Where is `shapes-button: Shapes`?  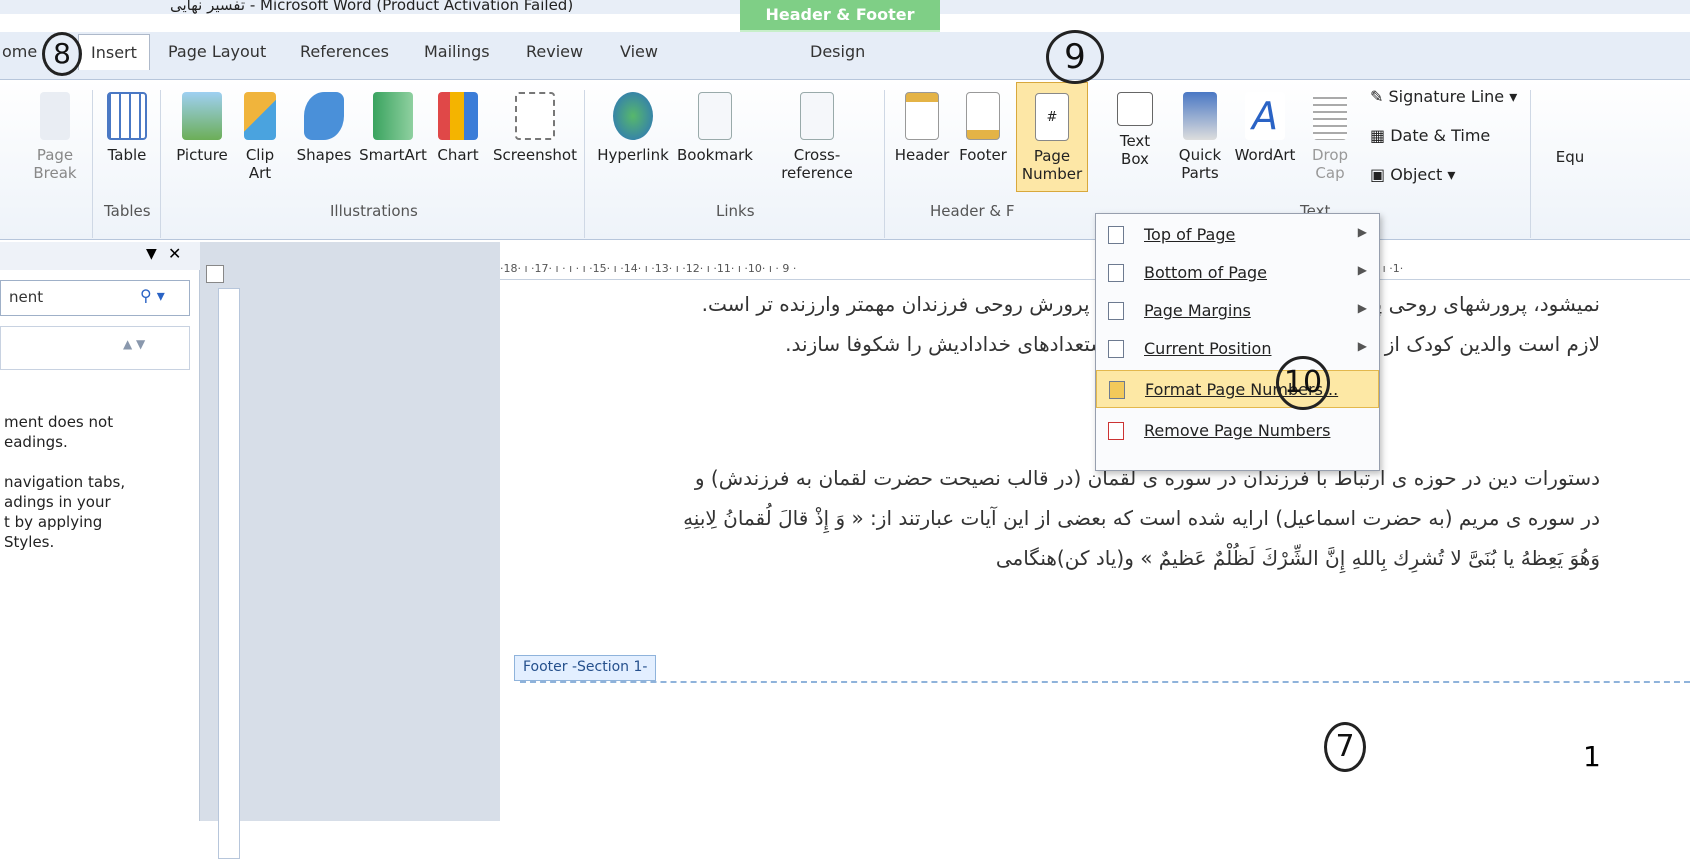
shapes-button: Shapes is located at coordinates (324, 128).